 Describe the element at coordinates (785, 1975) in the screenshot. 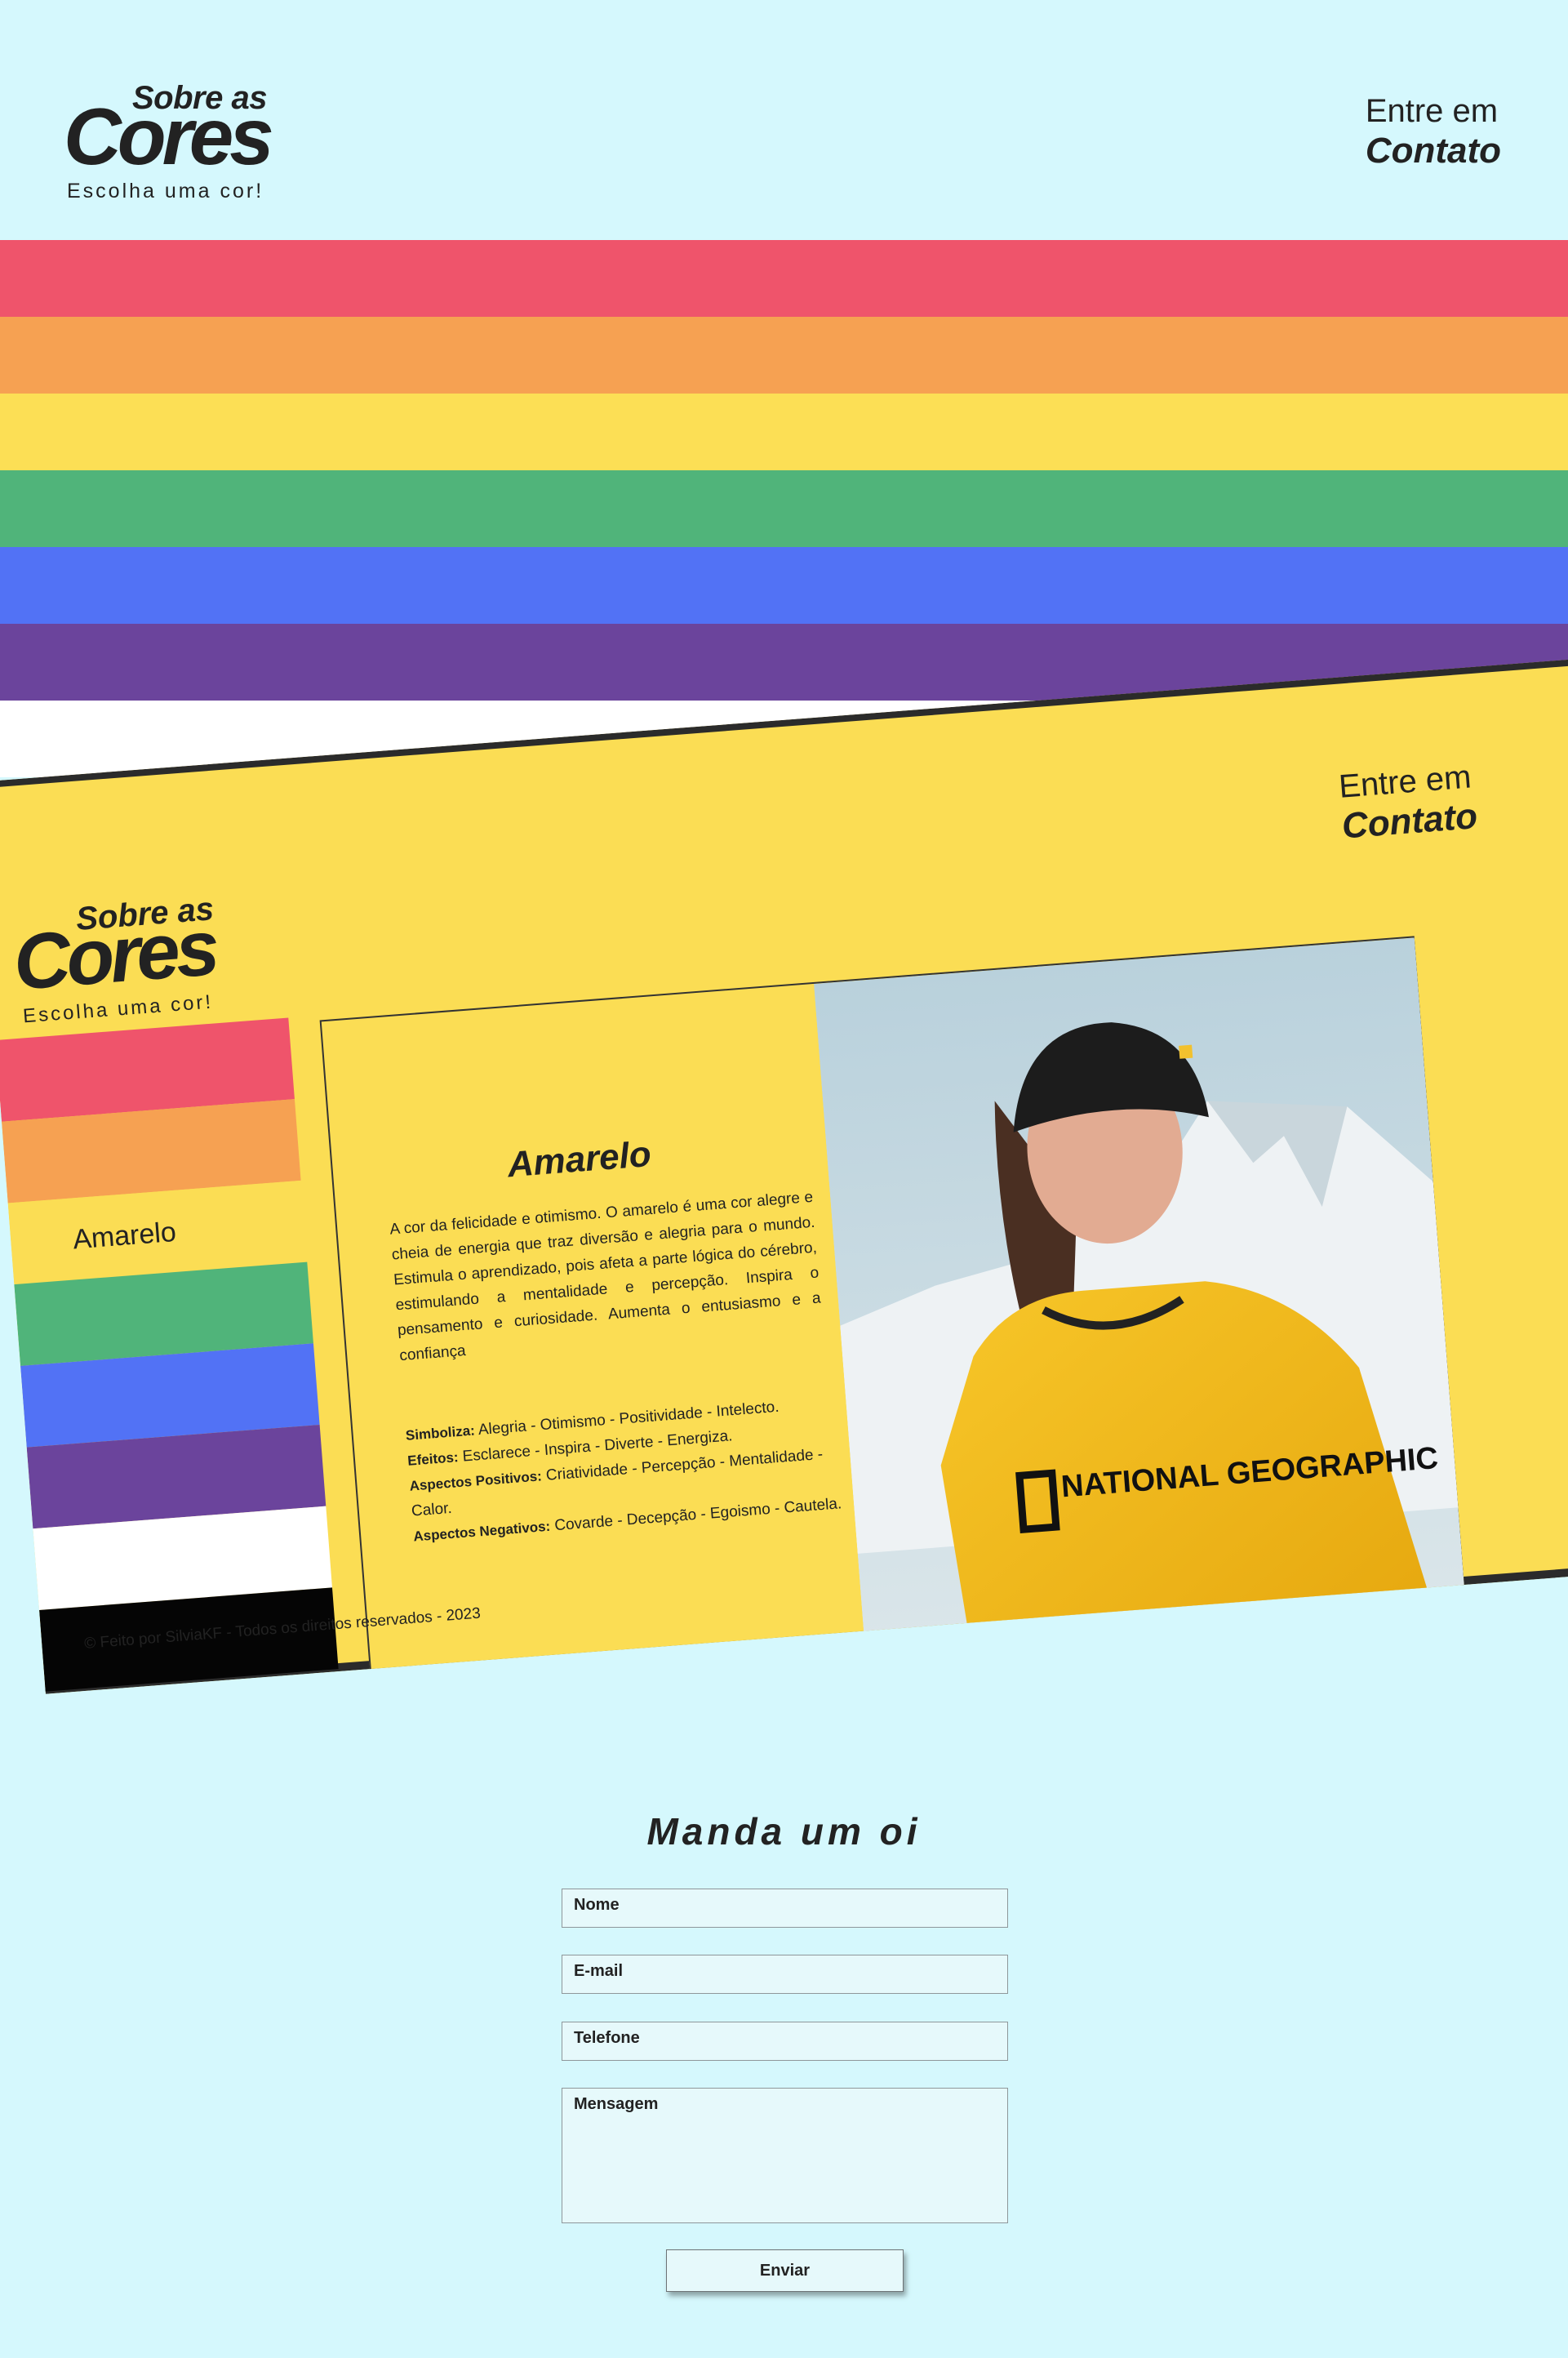

I see `email-field: E-mail` at that location.